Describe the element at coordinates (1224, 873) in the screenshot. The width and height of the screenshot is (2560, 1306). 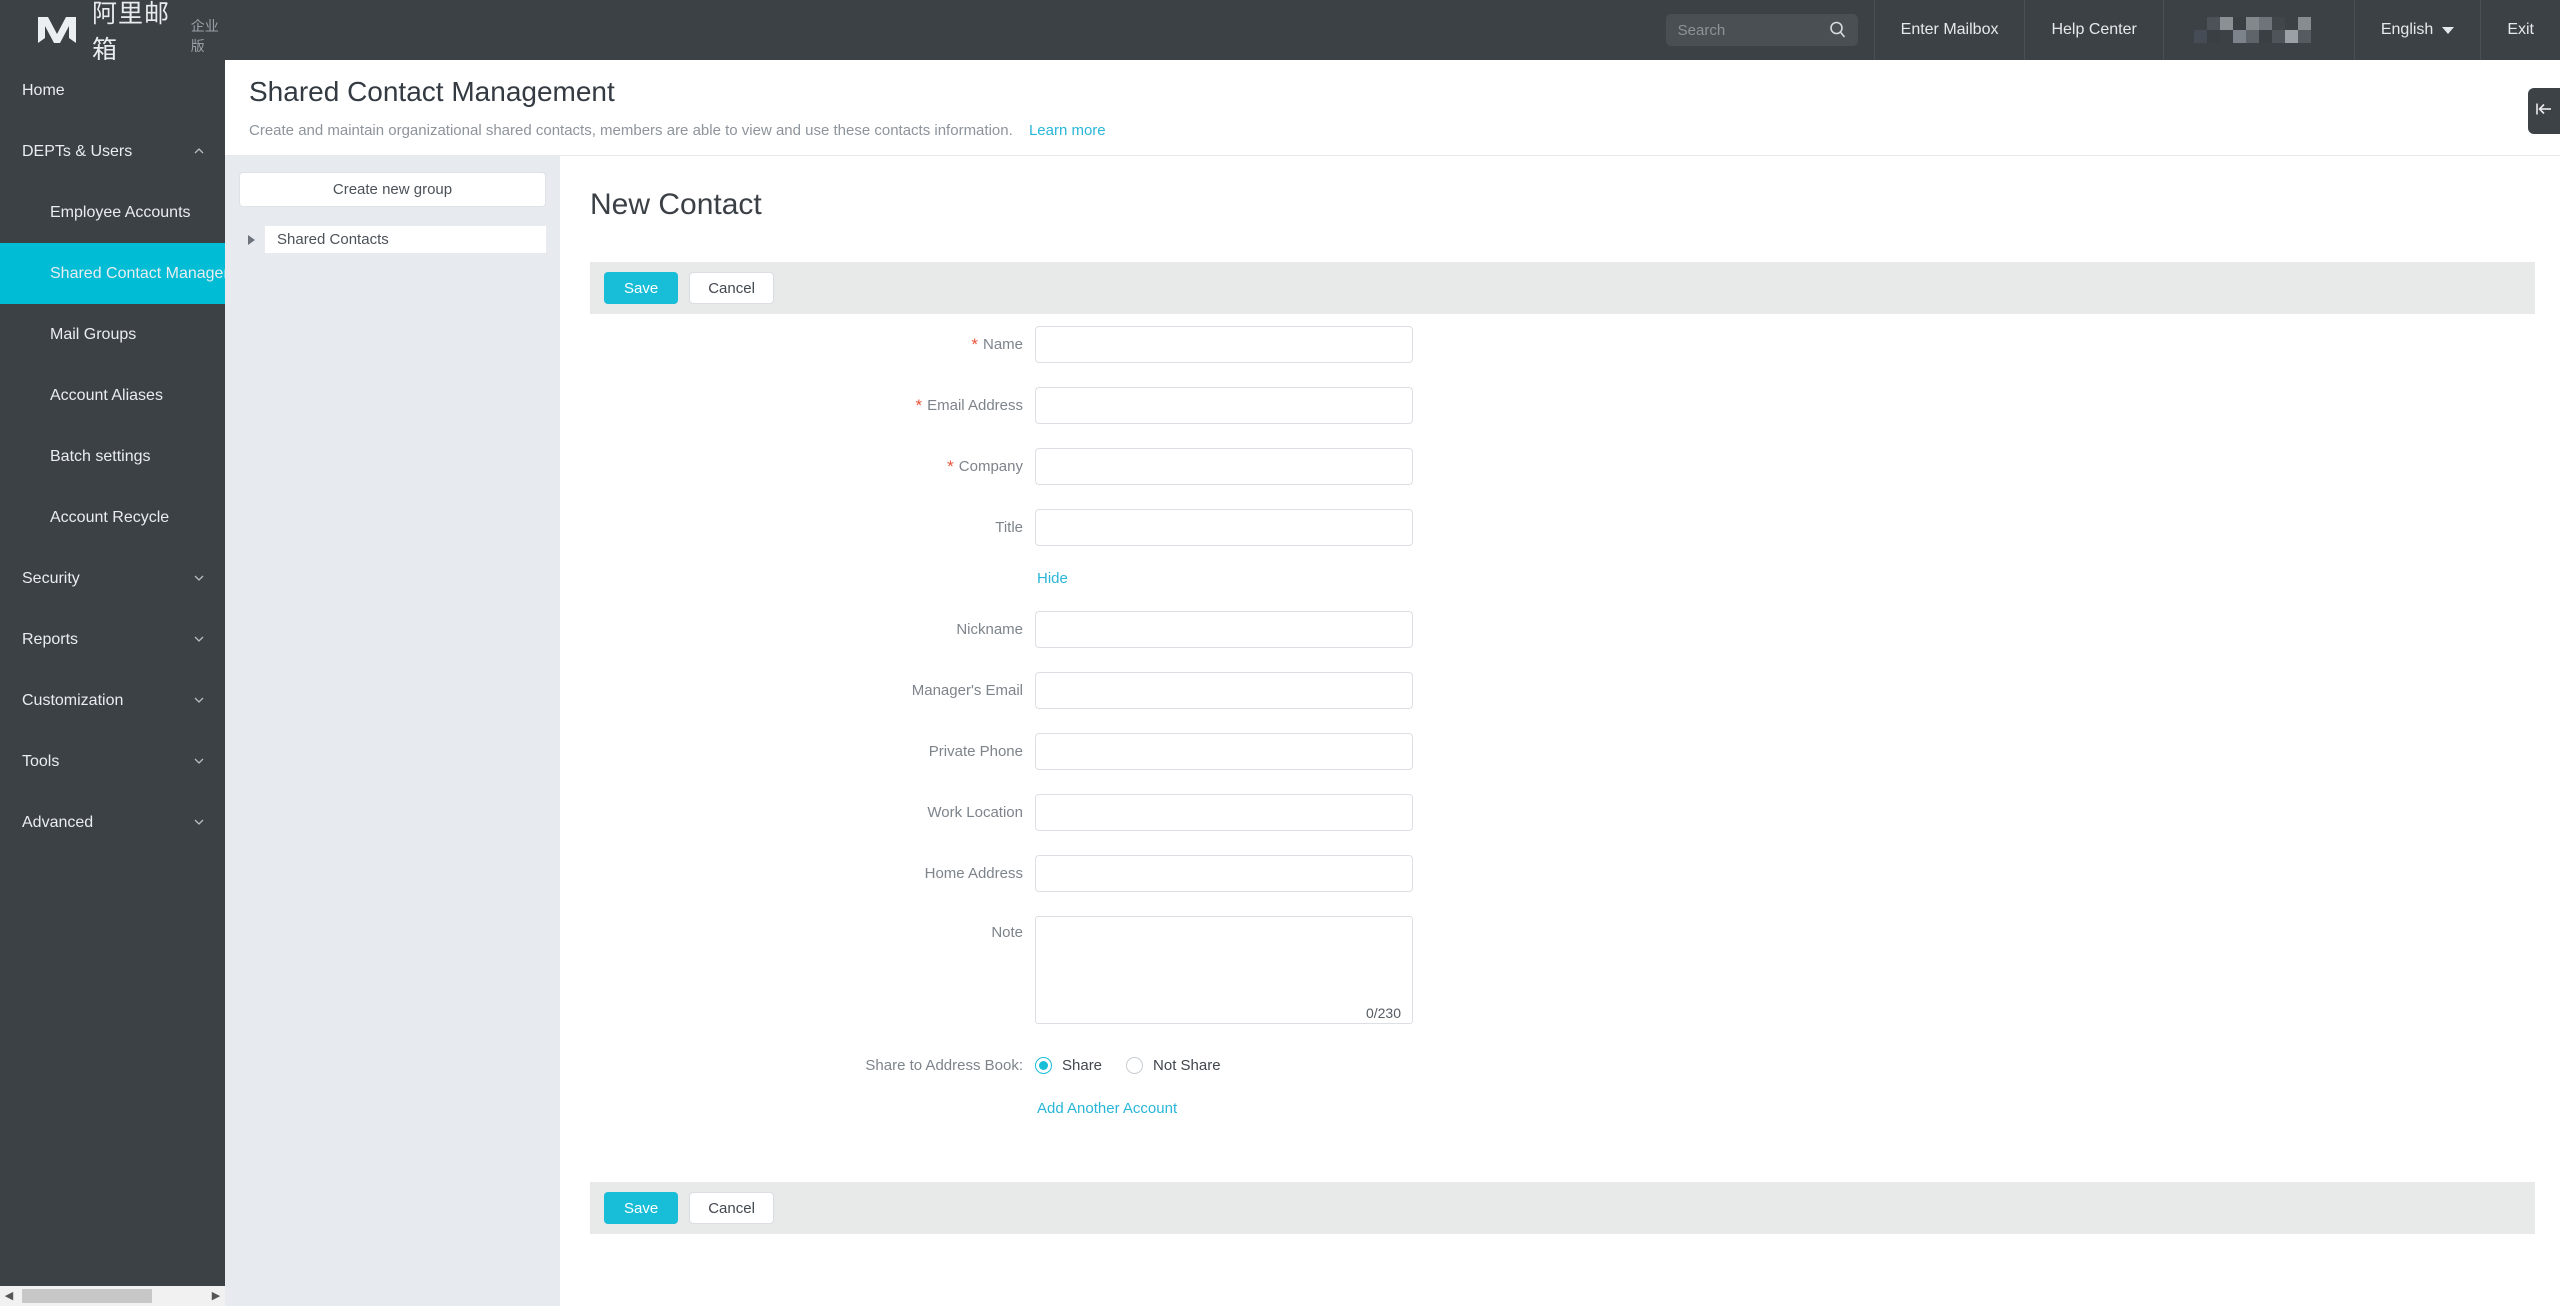
I see `home-address-input` at that location.